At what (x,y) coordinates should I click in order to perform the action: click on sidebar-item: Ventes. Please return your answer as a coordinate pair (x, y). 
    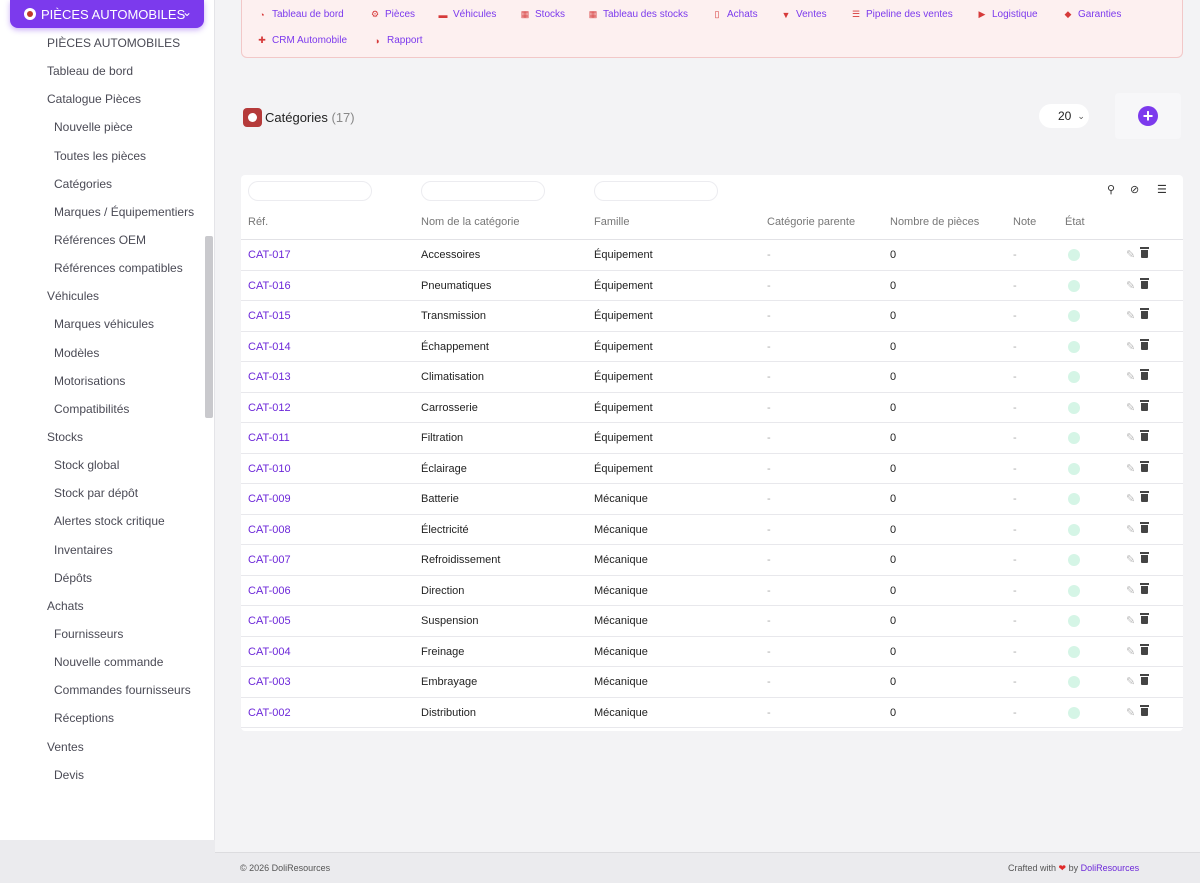
    Looking at the image, I should click on (102, 747).